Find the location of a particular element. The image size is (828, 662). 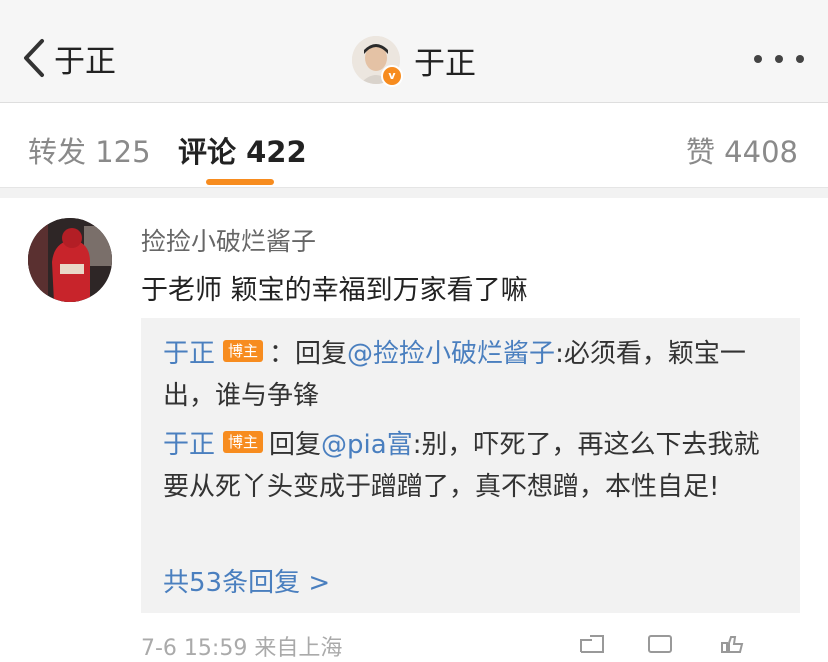

reply-mention: @pia富 is located at coordinates (367, 445).